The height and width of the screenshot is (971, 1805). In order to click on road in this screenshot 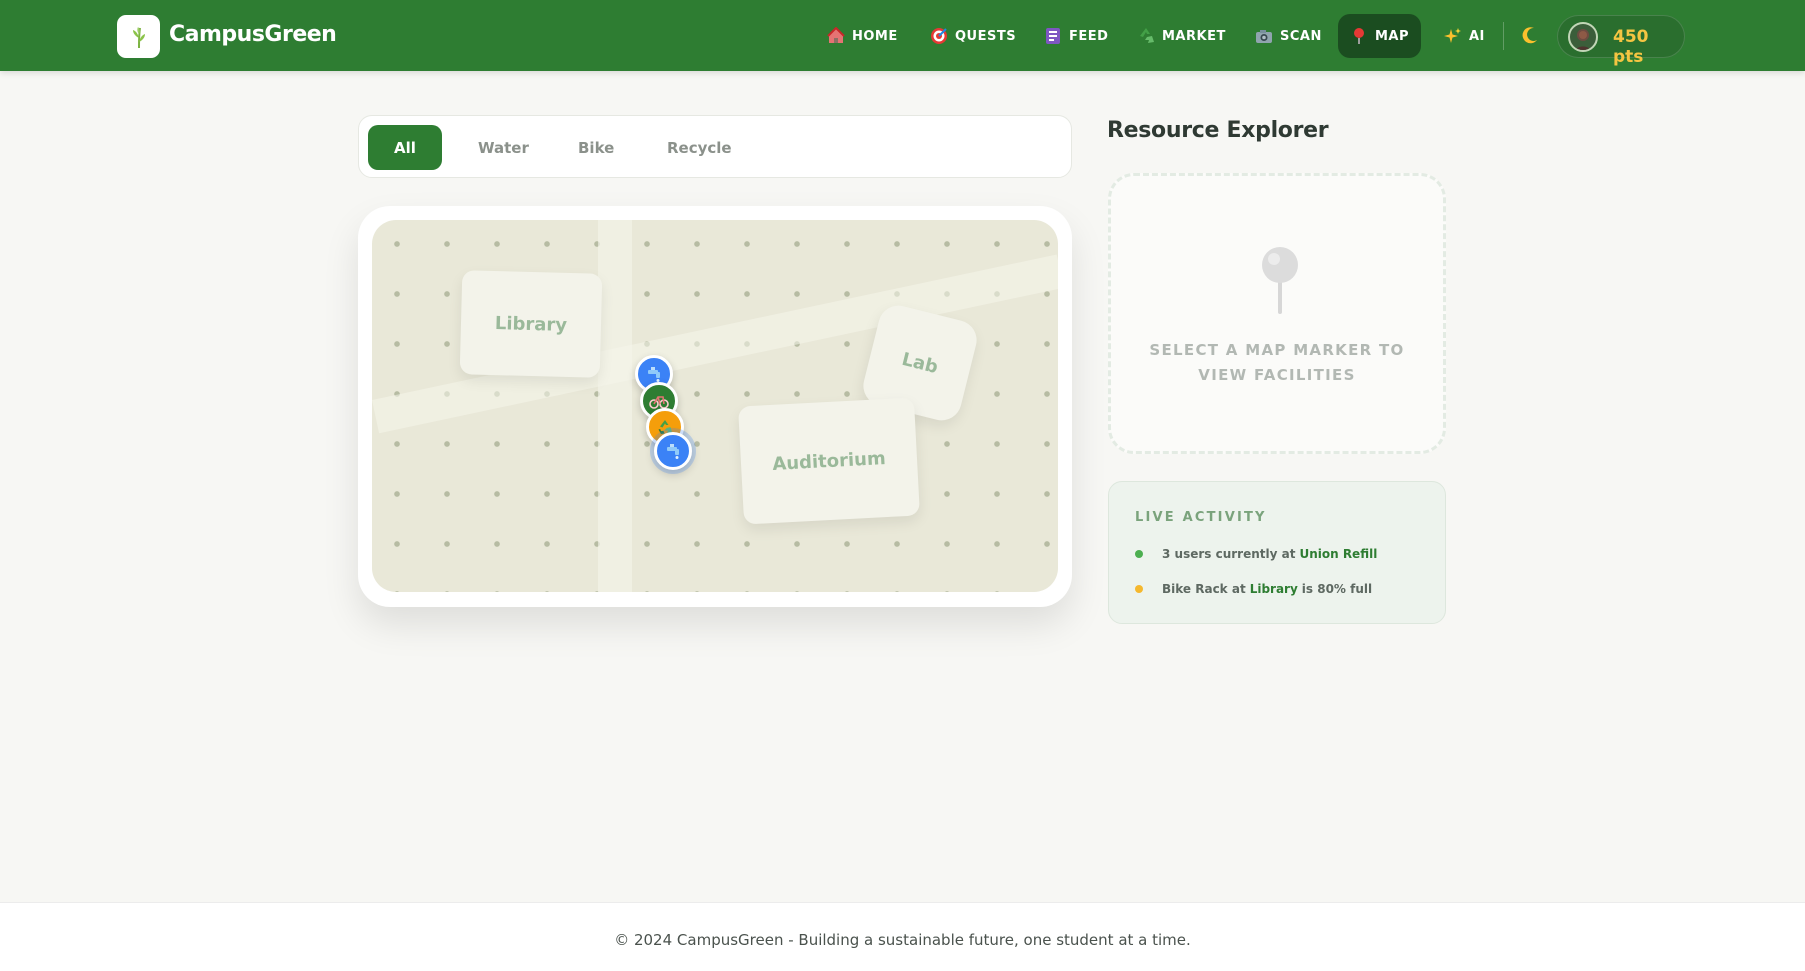, I will do `click(615, 406)`.